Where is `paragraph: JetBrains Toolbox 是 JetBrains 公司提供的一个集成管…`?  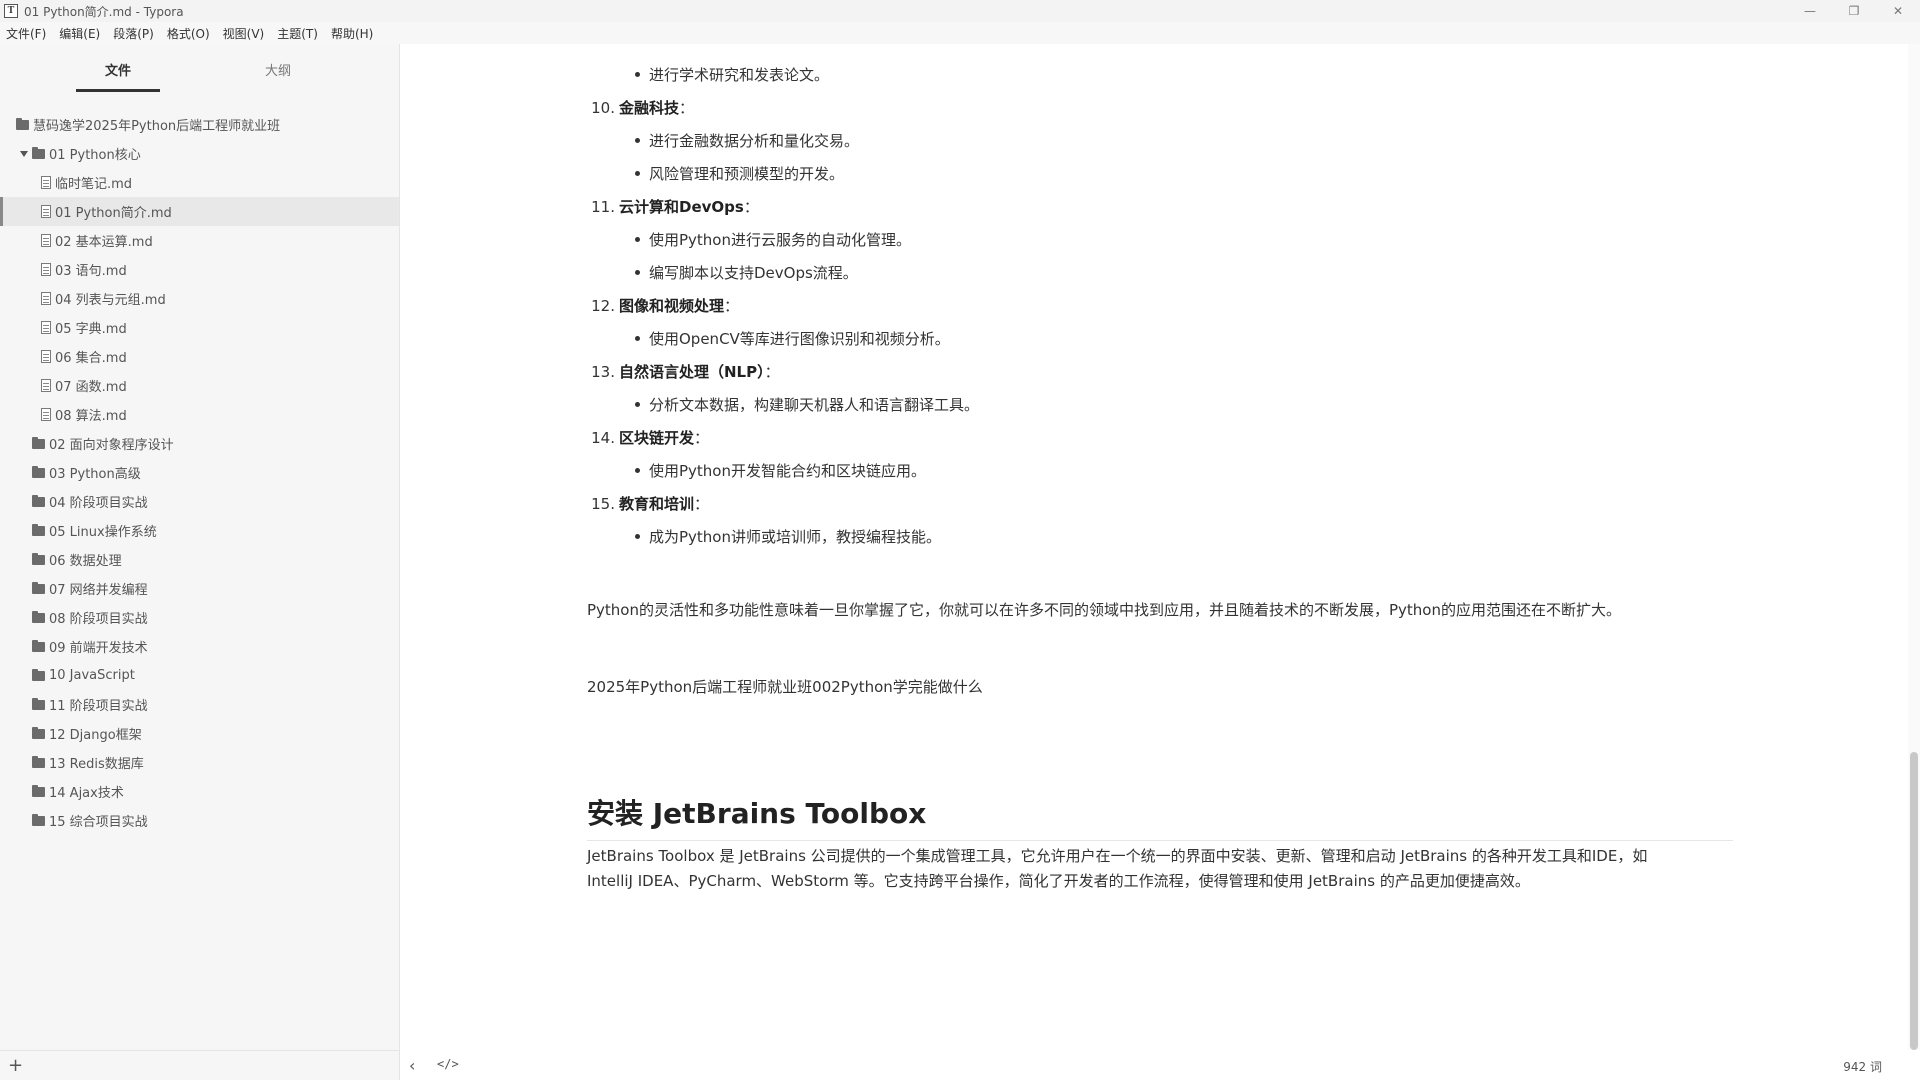
paragraph: JetBrains Toolbox 是 JetBrains 公司提供的一个集成管… is located at coordinates (1117, 868).